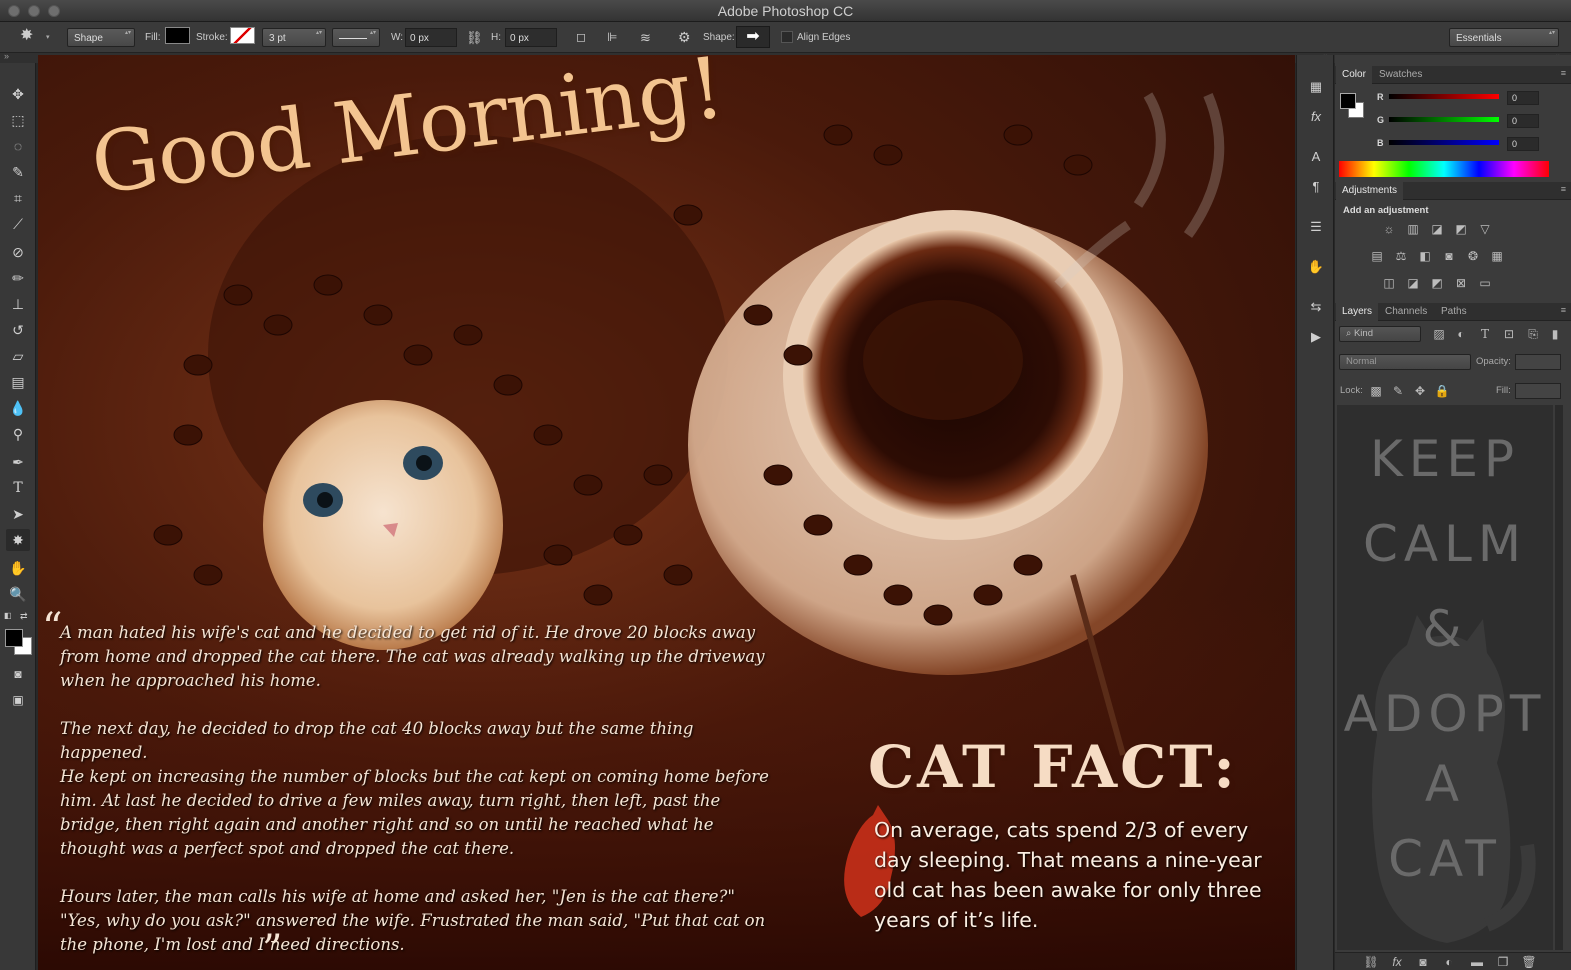 This screenshot has height=970, width=1571. What do you see at coordinates (1538, 362) in the screenshot?
I see `opacity-field` at bounding box center [1538, 362].